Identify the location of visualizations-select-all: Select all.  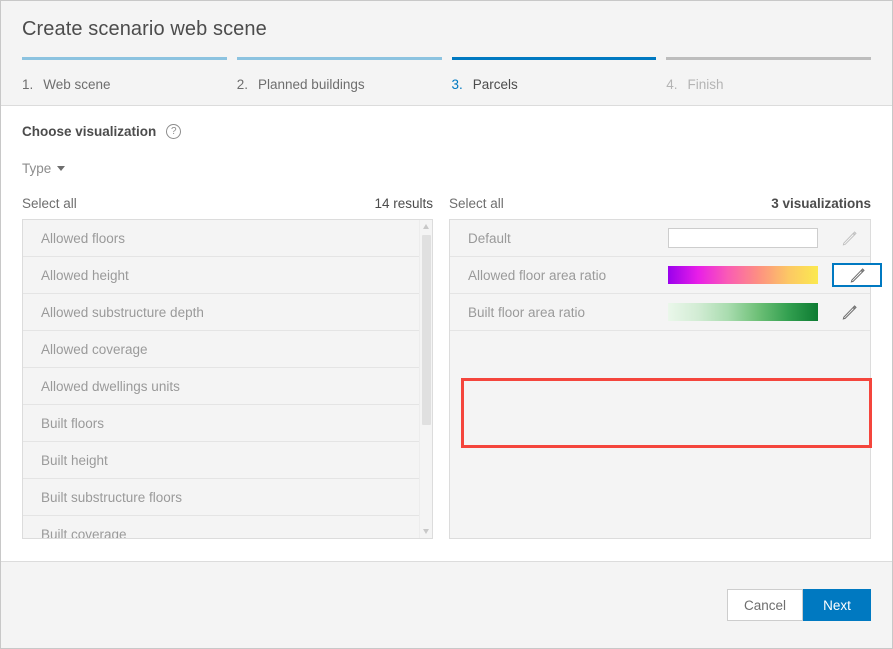
(476, 203).